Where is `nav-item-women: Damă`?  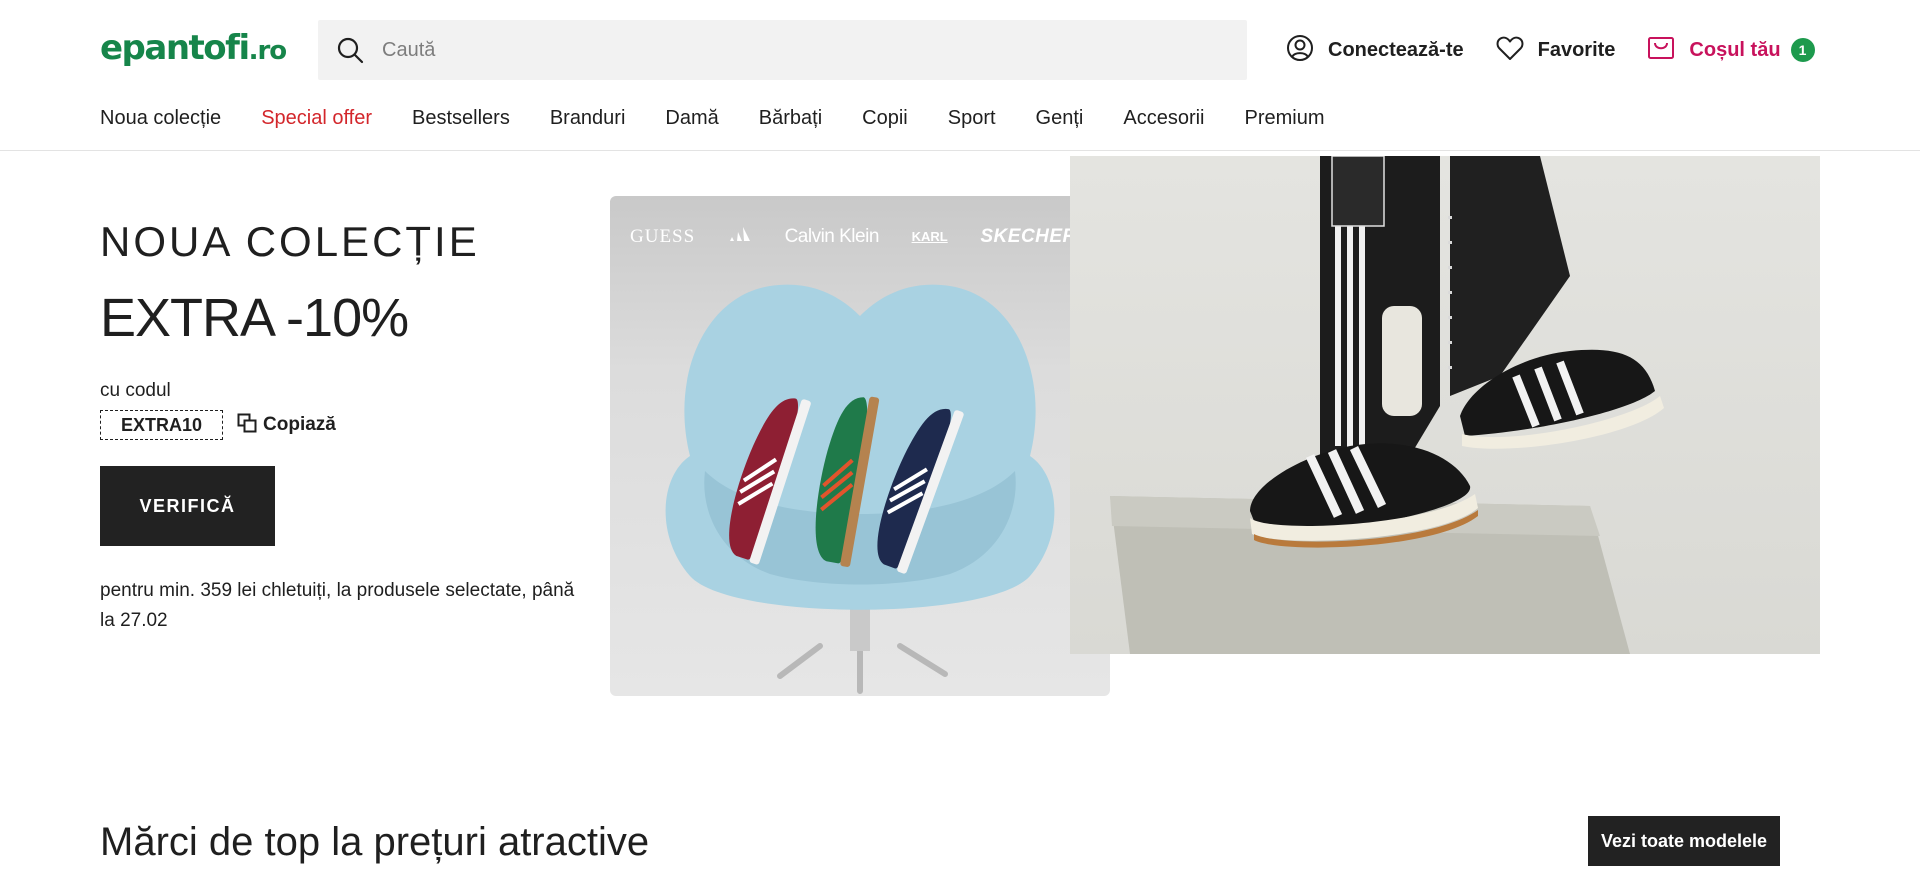
nav-item-women: Damă is located at coordinates (691, 118).